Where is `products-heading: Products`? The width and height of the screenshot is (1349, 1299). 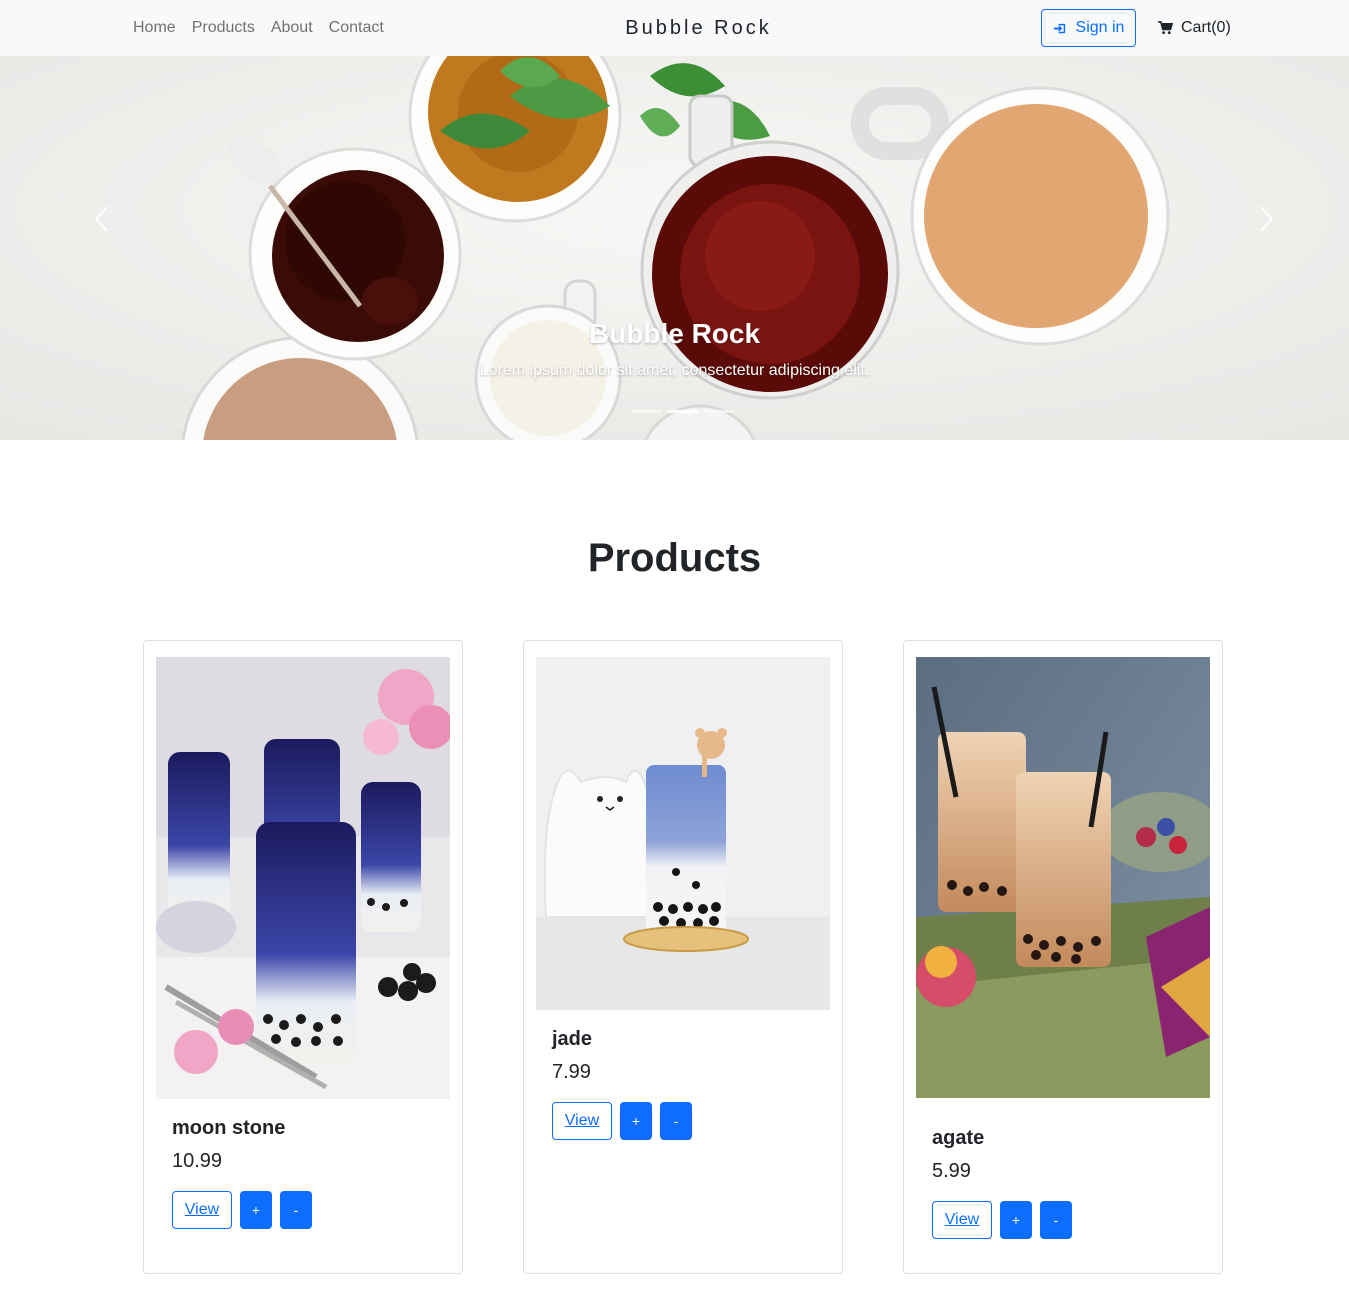 products-heading: Products is located at coordinates (674, 558).